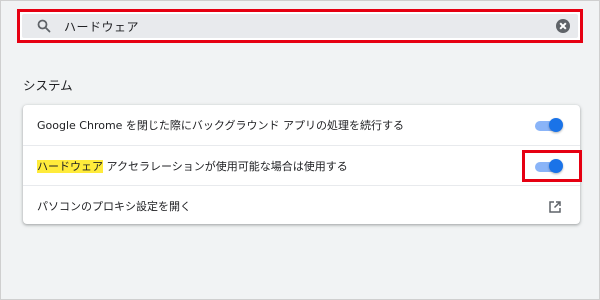 The height and width of the screenshot is (300, 600). I want to click on clear-icon, so click(563, 26).